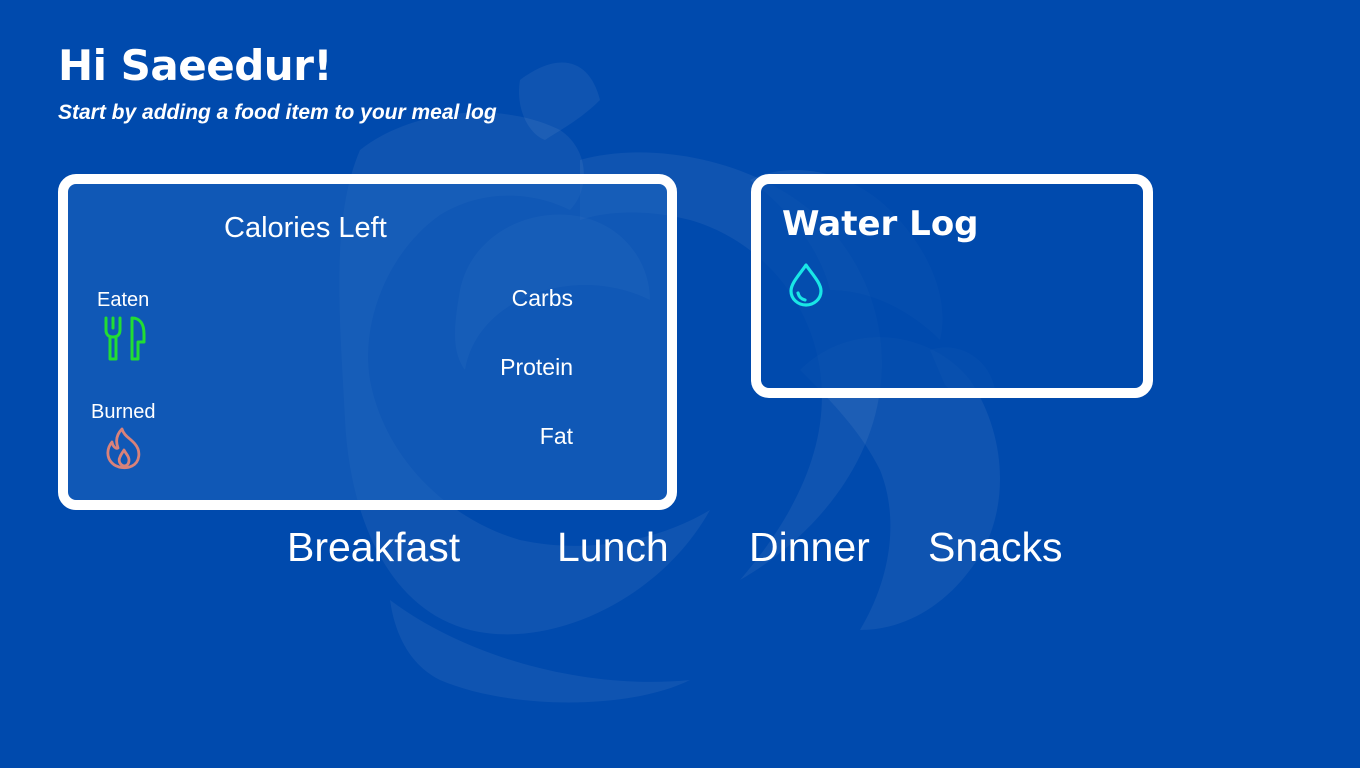 The image size is (1360, 768). I want to click on tab-dinner: Dinner, so click(809, 547).